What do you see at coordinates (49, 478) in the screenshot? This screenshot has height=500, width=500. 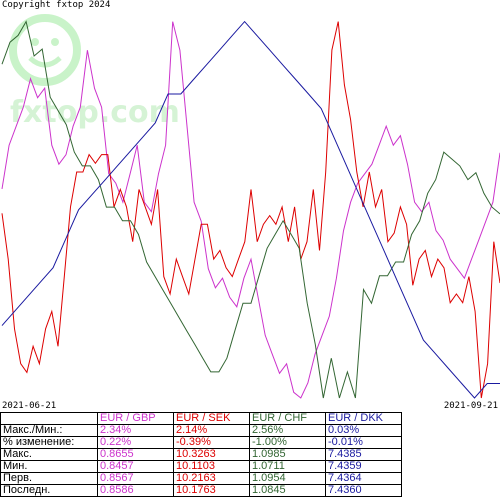 I see `row-label: Перв.` at bounding box center [49, 478].